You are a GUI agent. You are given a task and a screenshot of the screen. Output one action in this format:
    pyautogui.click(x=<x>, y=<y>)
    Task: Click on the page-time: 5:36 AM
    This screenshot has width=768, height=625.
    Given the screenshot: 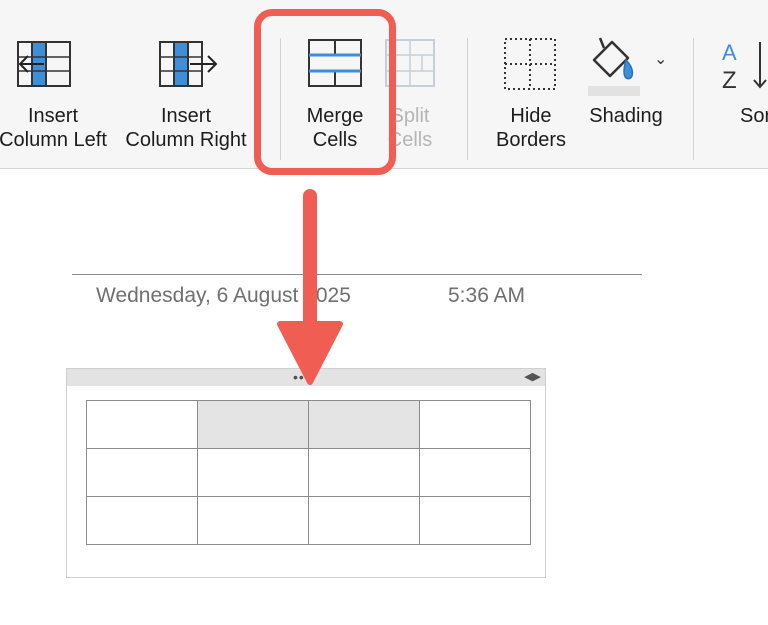 What is the action you would take?
    pyautogui.click(x=487, y=295)
    